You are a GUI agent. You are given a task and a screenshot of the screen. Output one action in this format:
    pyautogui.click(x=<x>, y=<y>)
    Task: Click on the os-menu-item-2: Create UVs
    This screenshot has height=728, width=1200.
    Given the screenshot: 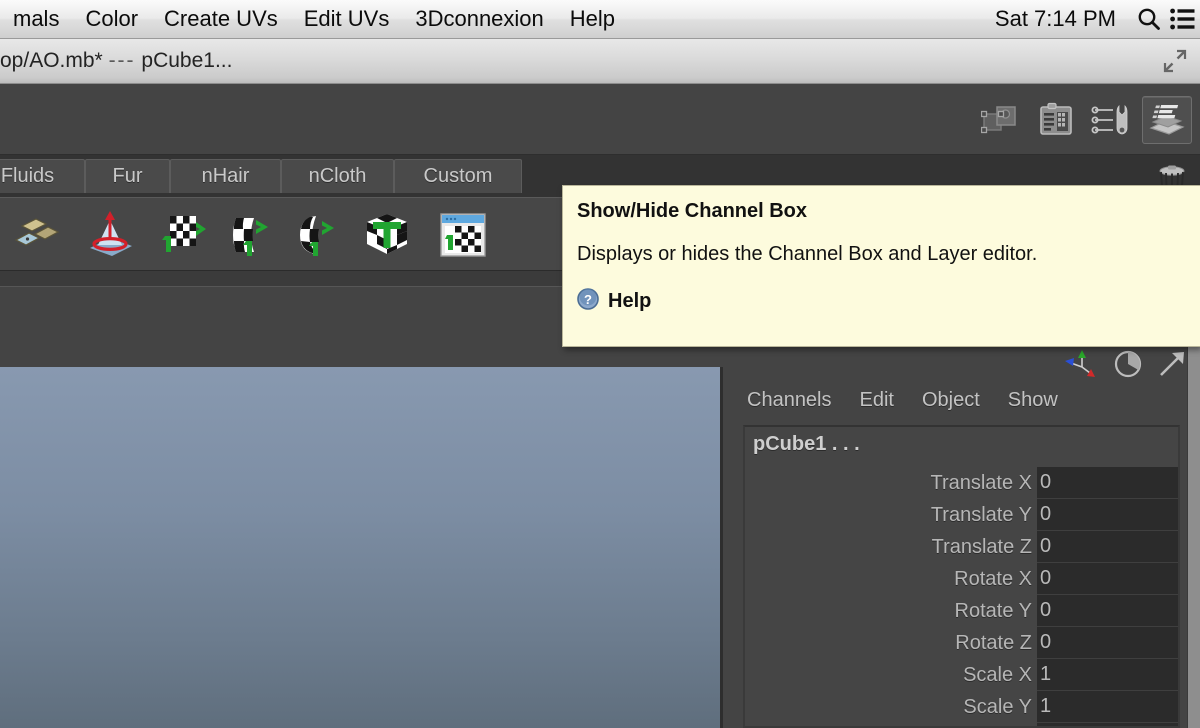 What is the action you would take?
    pyautogui.click(x=221, y=19)
    